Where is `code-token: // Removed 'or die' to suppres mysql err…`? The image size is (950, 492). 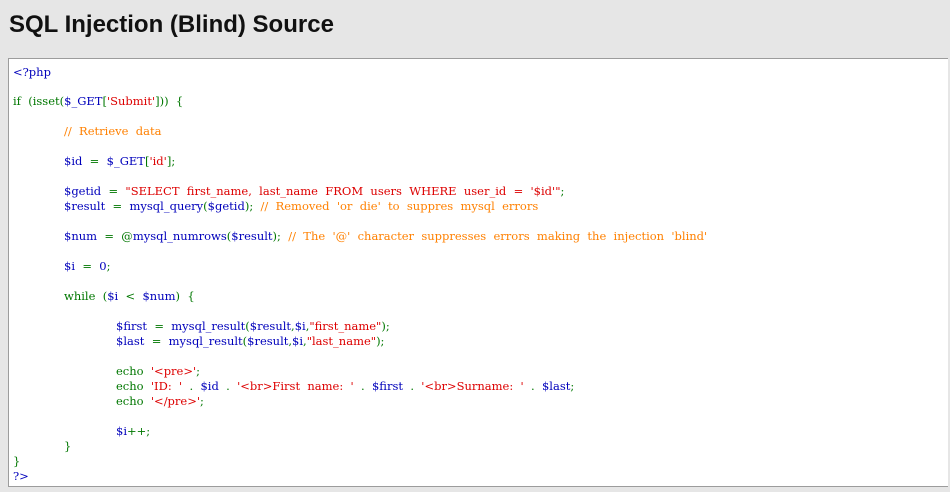
code-token: // Removed 'or die' to suppres mysql err… is located at coordinates (399, 206).